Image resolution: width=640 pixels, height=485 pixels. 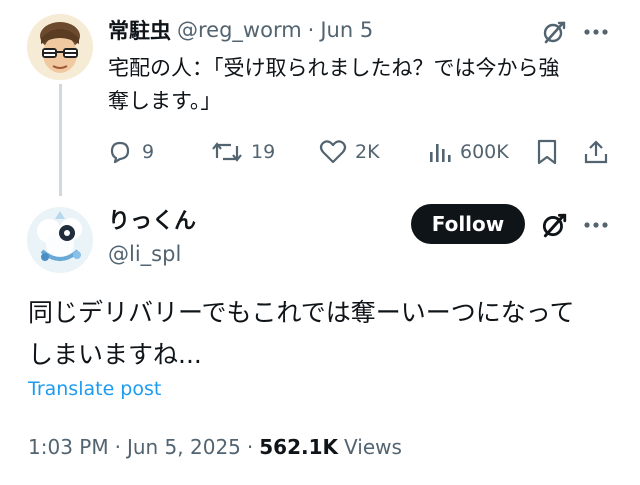 I want to click on views-label: Views, so click(x=373, y=447).